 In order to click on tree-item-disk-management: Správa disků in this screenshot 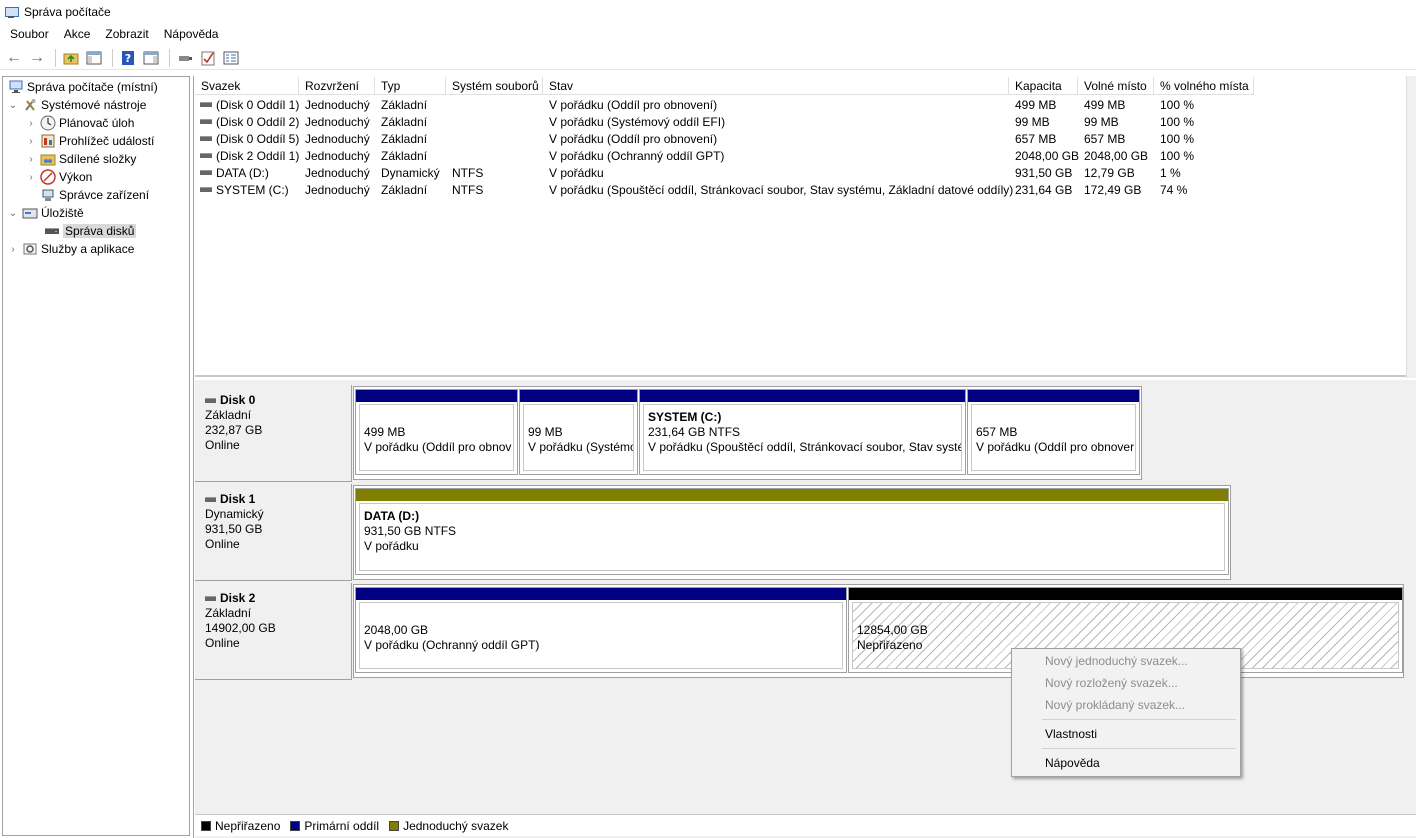, I will do `click(89, 231)`.